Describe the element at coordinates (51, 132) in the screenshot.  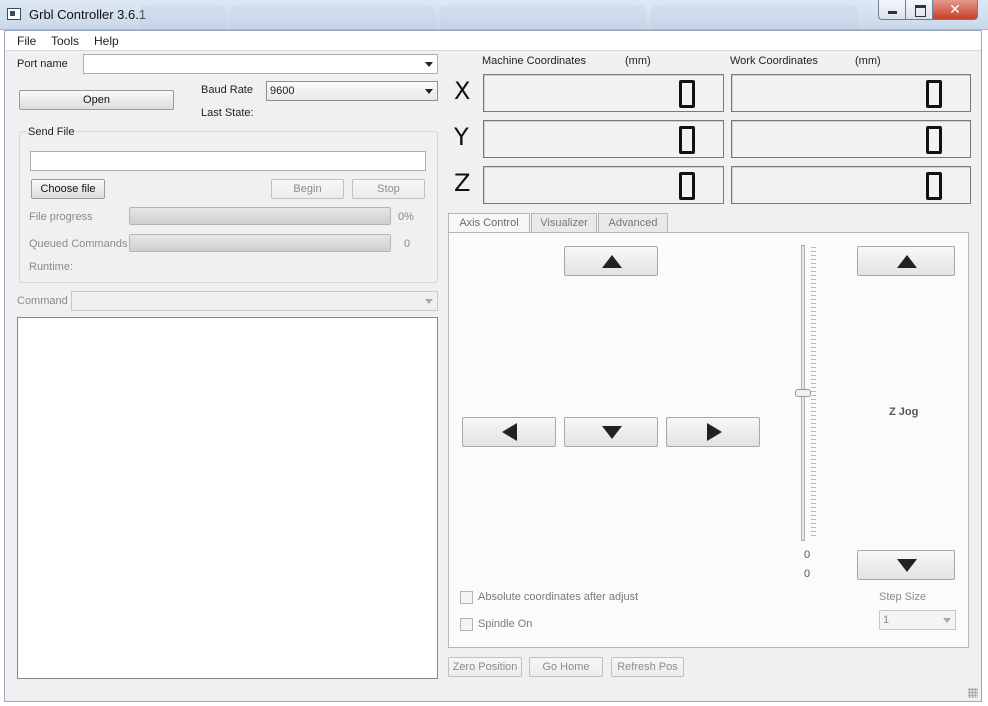
I see `send-file-title: Send File` at that location.